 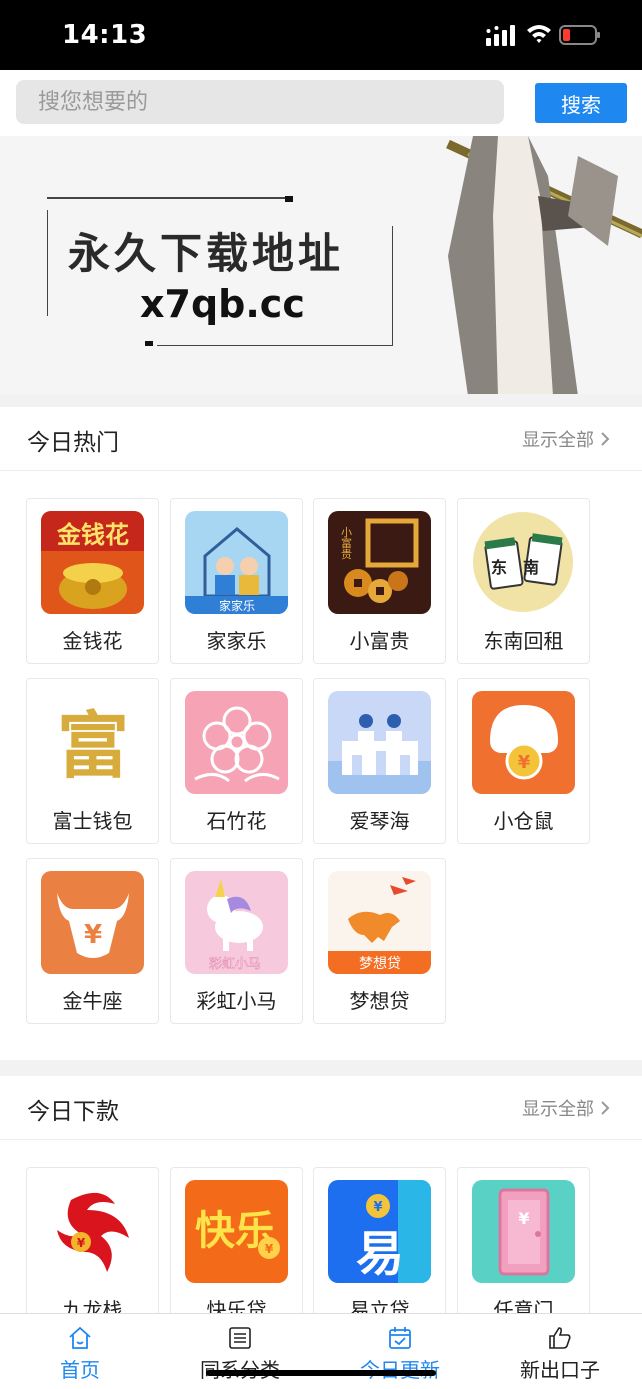 I want to click on tab-label: 新出口子, so click(x=560, y=1370).